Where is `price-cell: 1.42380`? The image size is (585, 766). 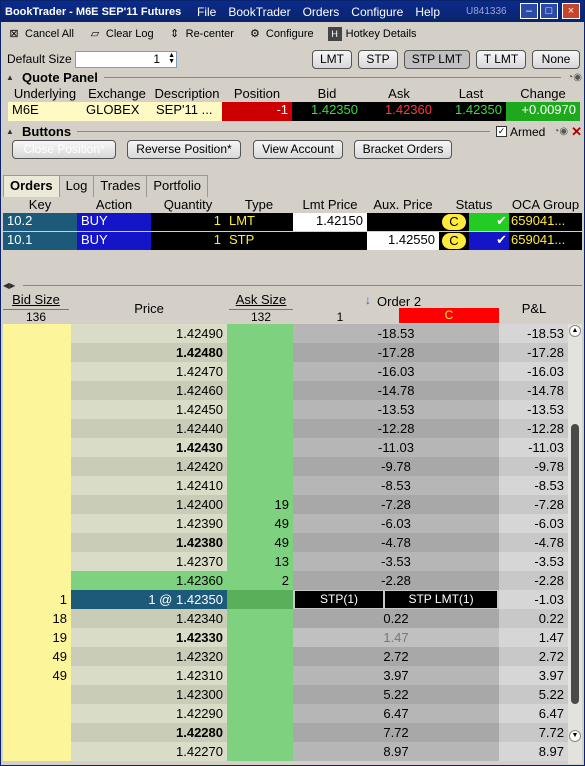
price-cell: 1.42380 is located at coordinates (149, 542).